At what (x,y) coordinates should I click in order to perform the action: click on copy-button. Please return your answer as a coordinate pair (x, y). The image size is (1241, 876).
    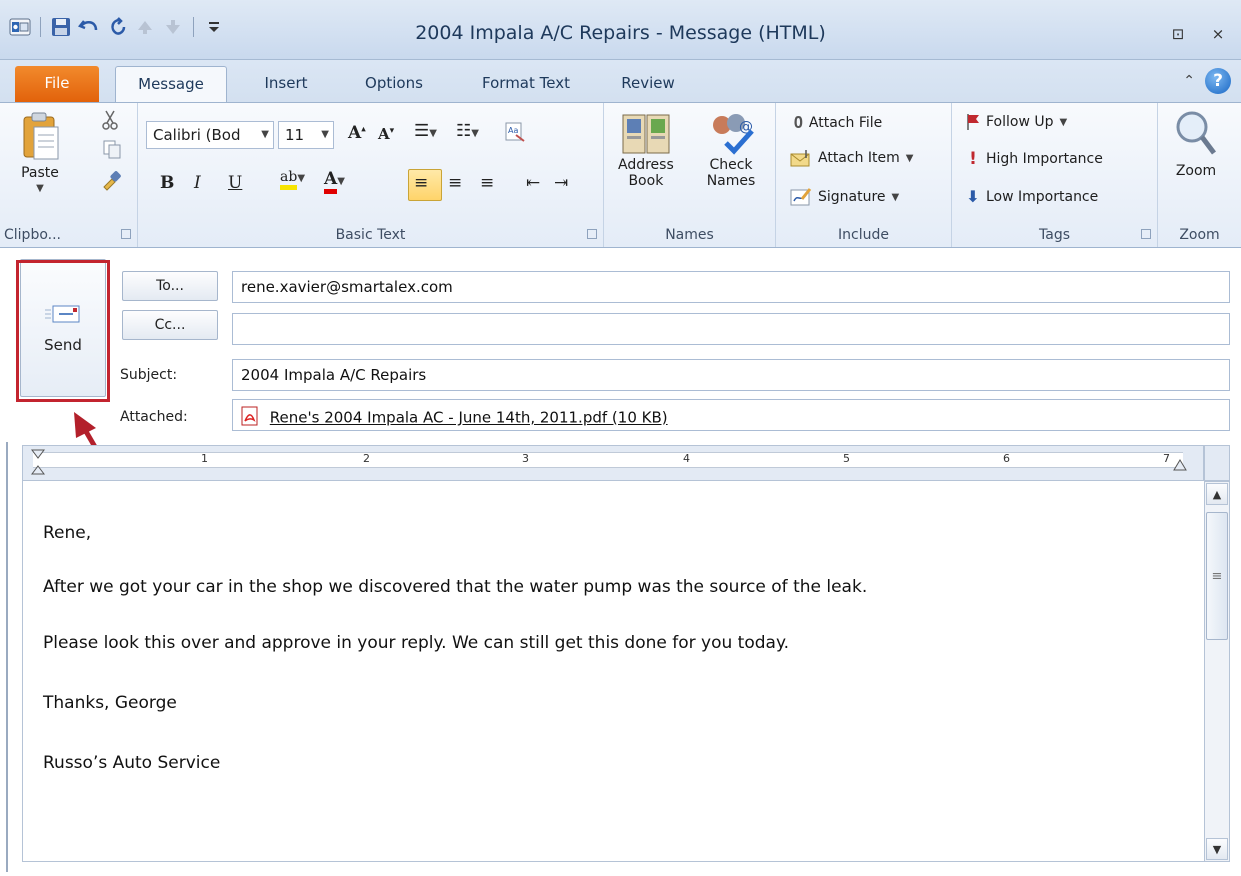
    Looking at the image, I should click on (112, 149).